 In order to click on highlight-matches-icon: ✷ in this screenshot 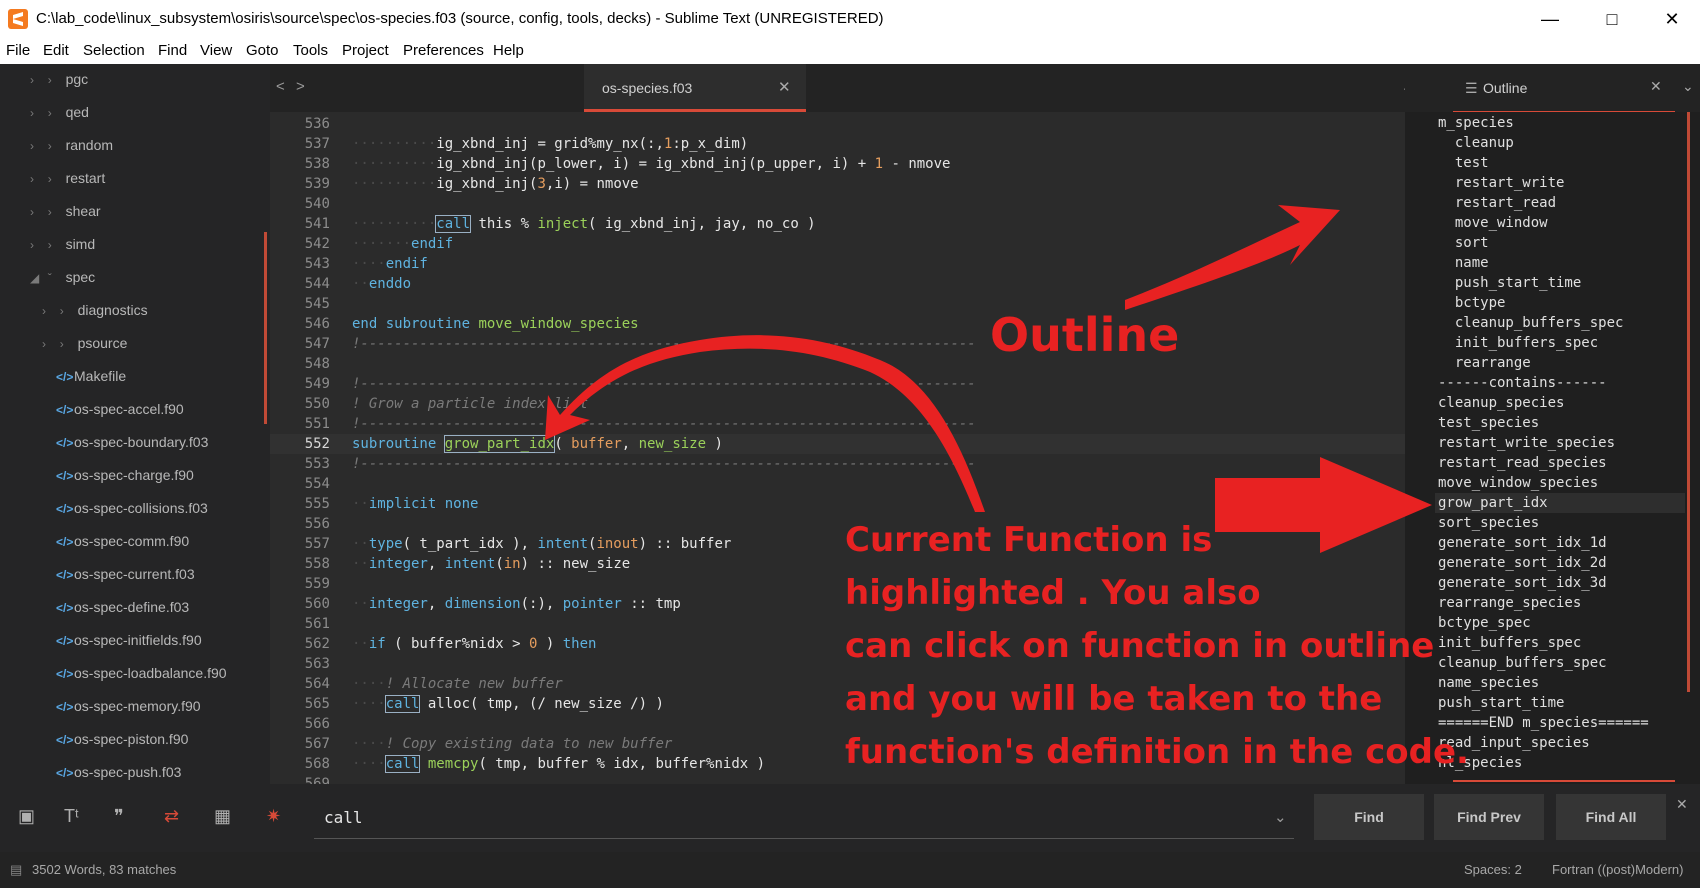, I will do `click(273, 816)`.